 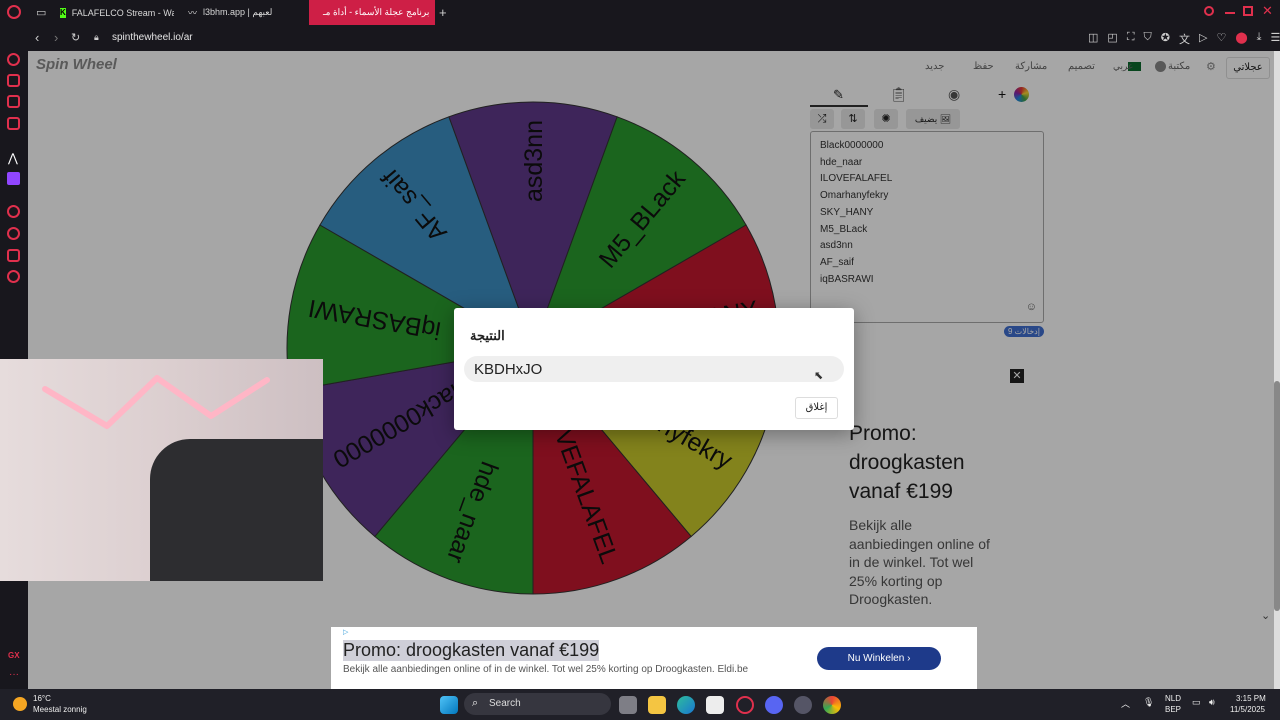 What do you see at coordinates (60, 709) in the screenshot?
I see `weather-text: Meestal zonnig` at bounding box center [60, 709].